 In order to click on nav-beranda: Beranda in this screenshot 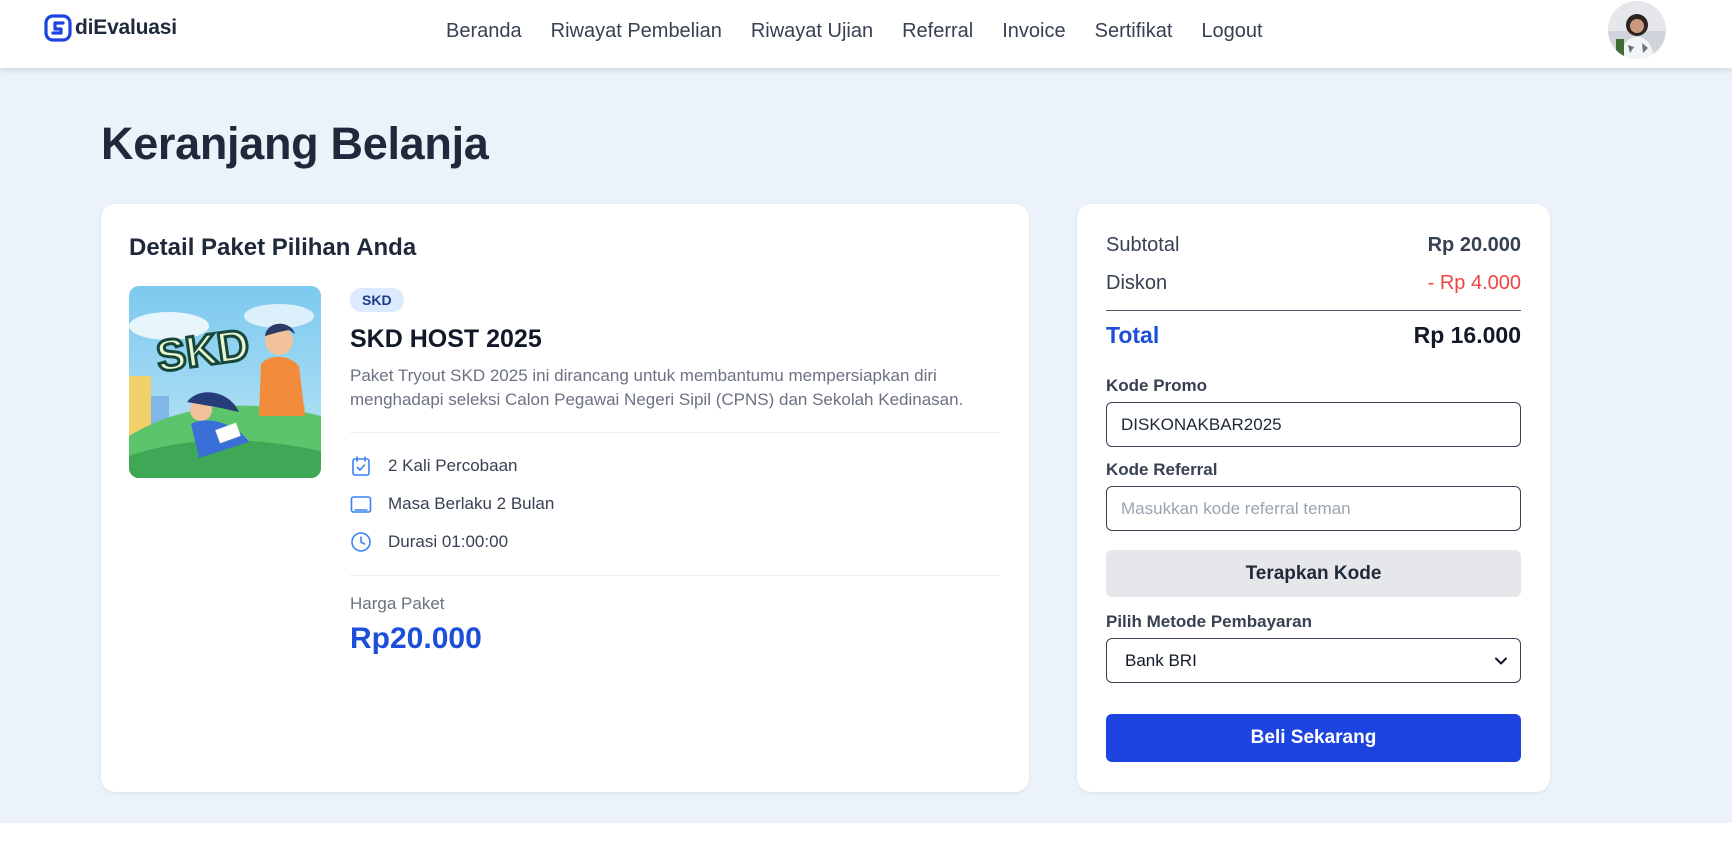, I will do `click(484, 31)`.